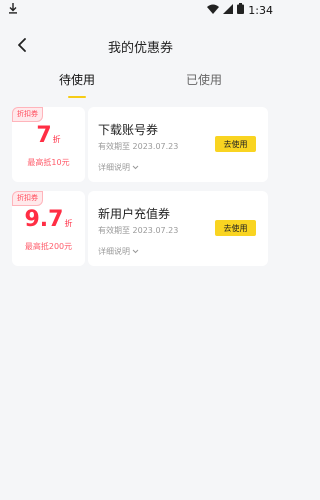 Image resolution: width=320 pixels, height=500 pixels. Describe the element at coordinates (203, 80) in the screenshot. I see `tab-used-label: 已使用` at that location.